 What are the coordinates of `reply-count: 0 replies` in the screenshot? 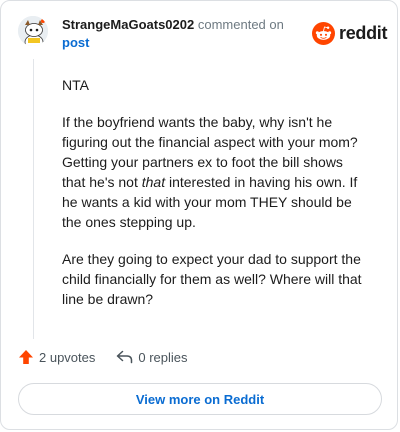 It's located at (163, 357).